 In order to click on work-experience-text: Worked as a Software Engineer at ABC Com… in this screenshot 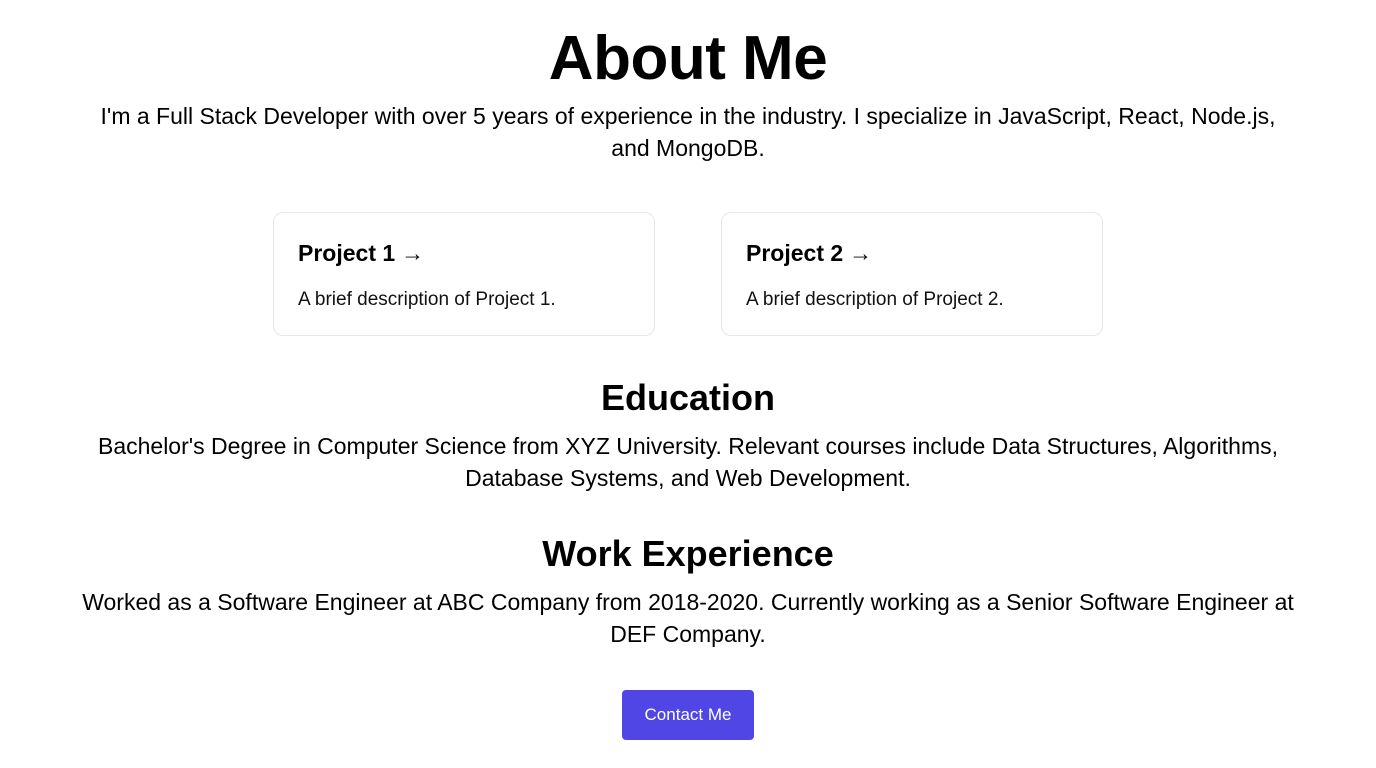, I will do `click(688, 618)`.